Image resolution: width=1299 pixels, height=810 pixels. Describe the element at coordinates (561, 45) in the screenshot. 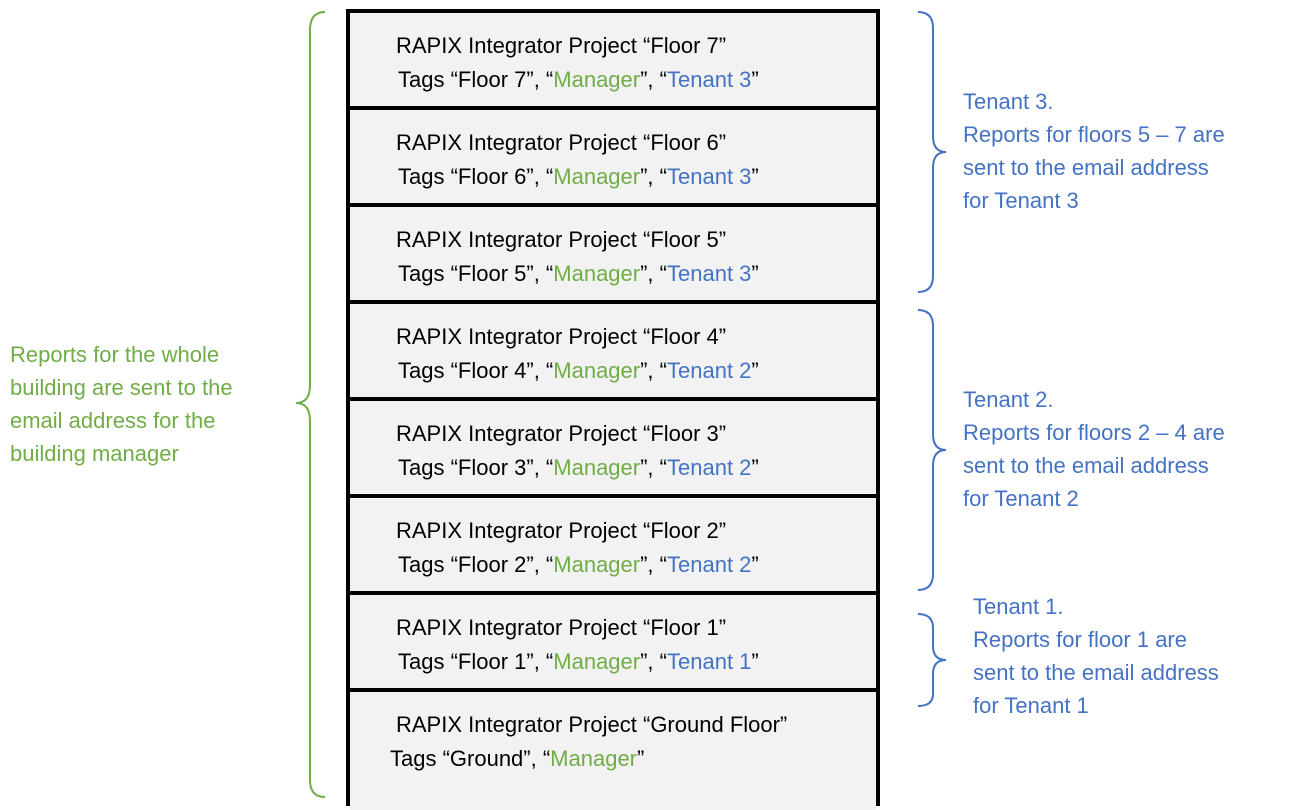

I see `project-title: RAPIX Integrator Project “Floor 7”` at that location.